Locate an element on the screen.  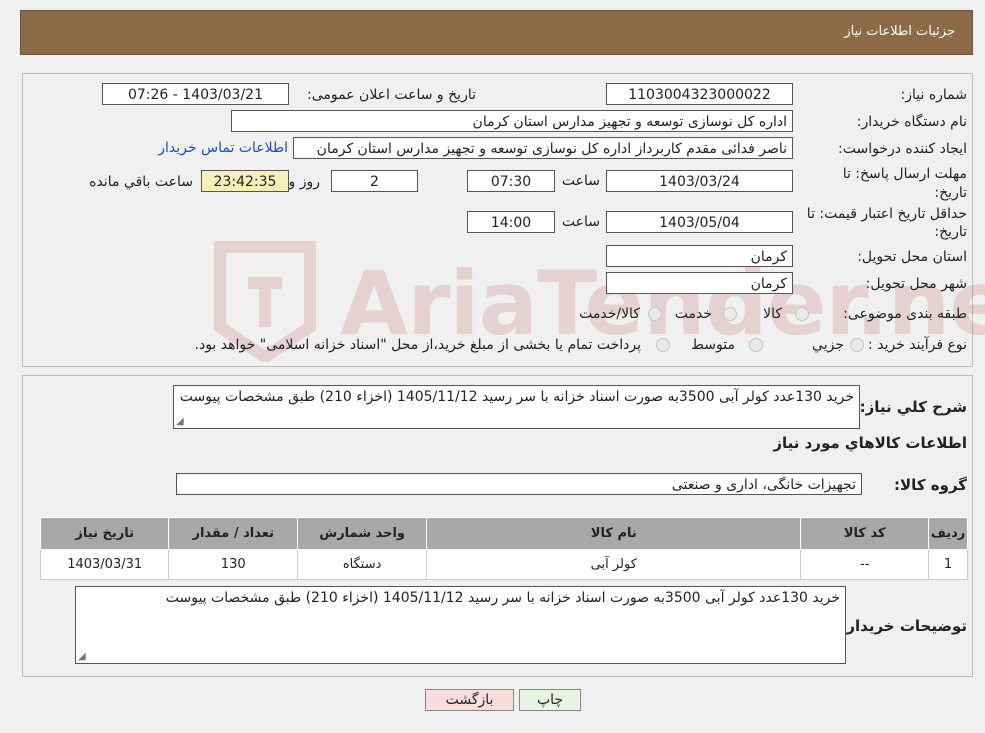
process-minor-radio is located at coordinates (857, 345).